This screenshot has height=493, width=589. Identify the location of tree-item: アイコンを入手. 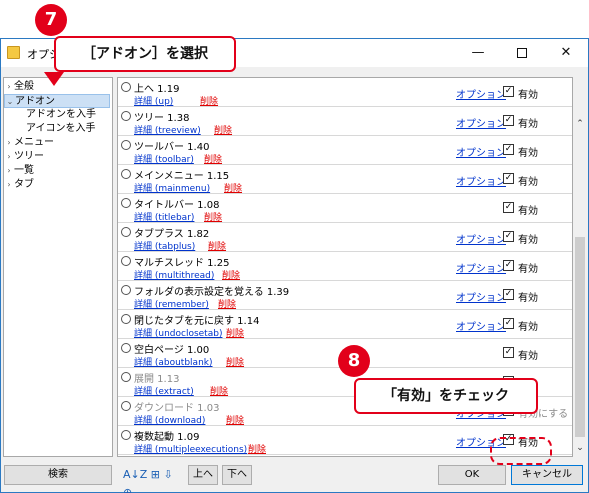
(56, 129).